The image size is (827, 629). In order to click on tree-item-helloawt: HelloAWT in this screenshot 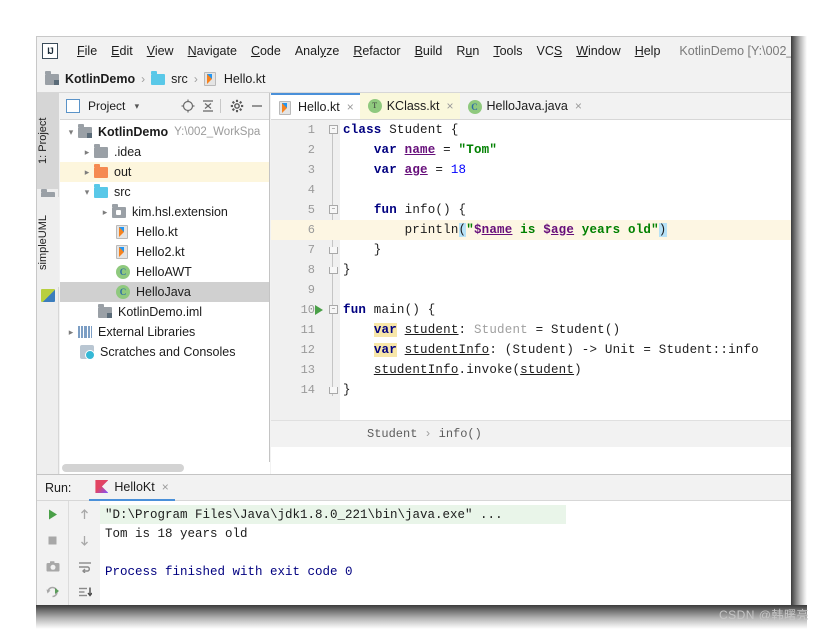, I will do `click(164, 272)`.